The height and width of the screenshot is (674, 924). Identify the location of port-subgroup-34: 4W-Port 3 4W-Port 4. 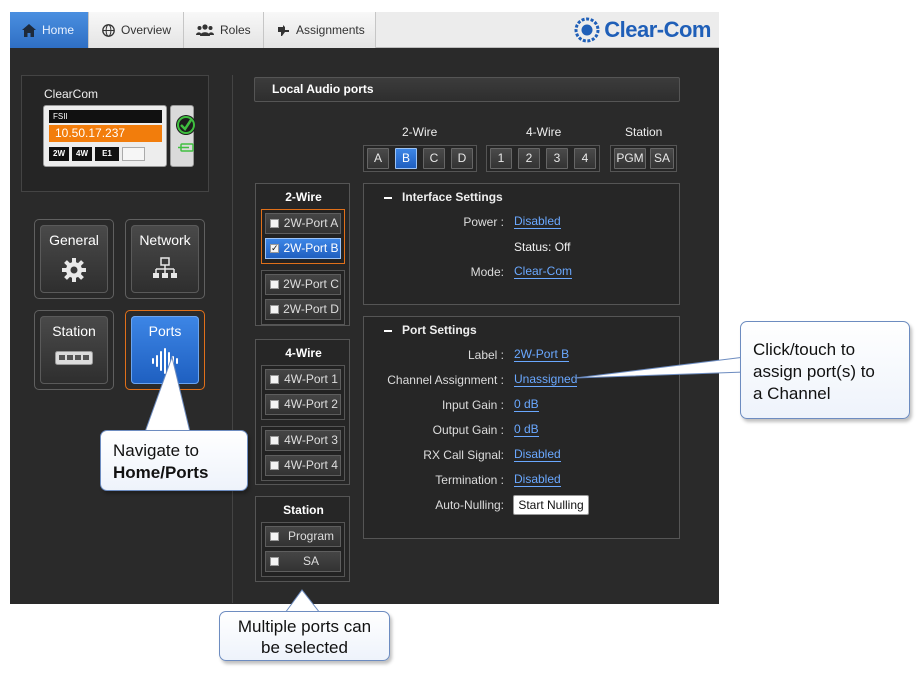
(303, 453).